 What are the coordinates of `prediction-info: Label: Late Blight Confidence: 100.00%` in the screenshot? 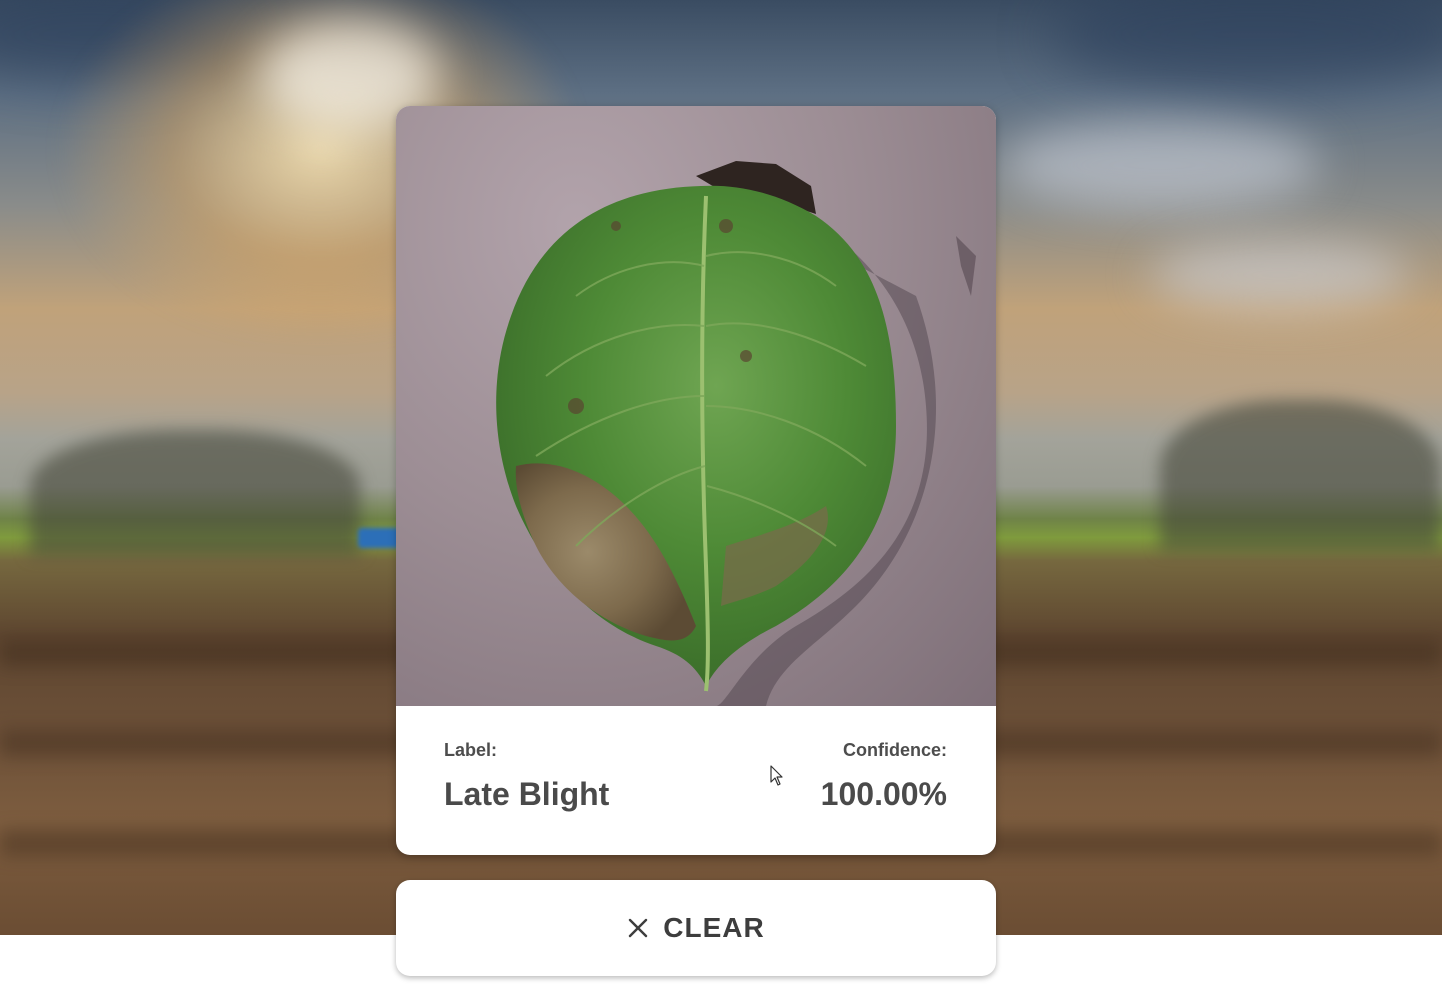 It's located at (696, 780).